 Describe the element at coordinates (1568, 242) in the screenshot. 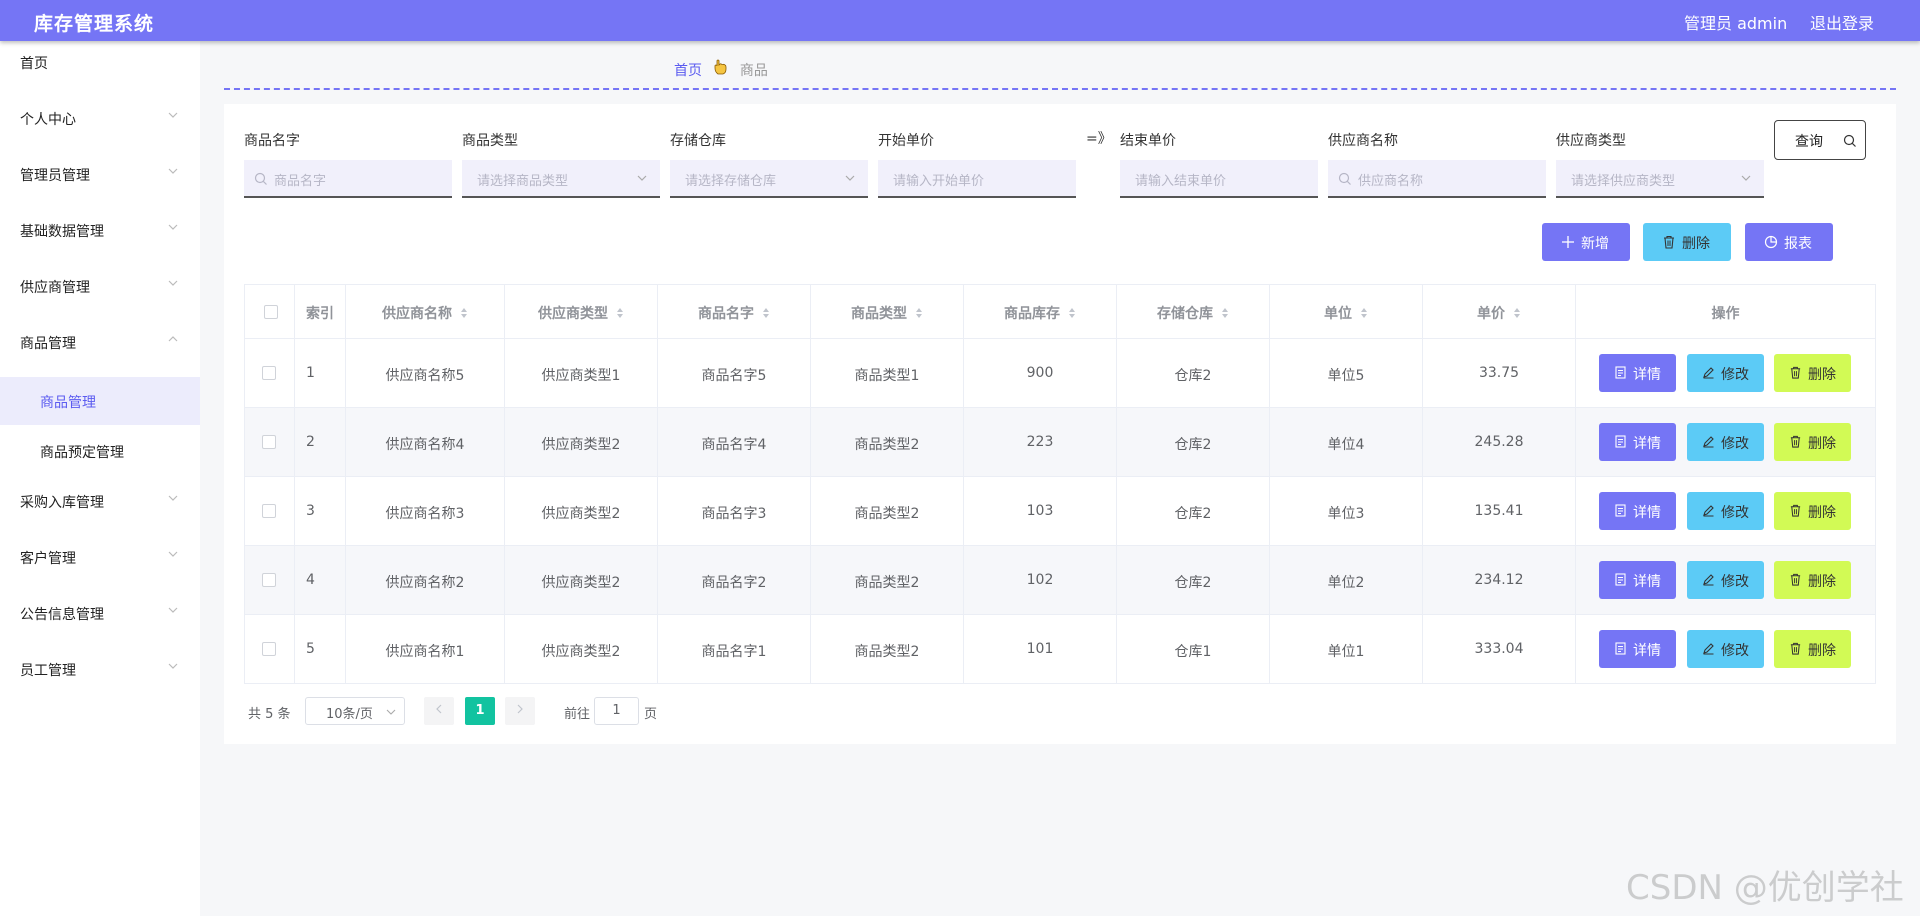

I see `plus-icon` at that location.